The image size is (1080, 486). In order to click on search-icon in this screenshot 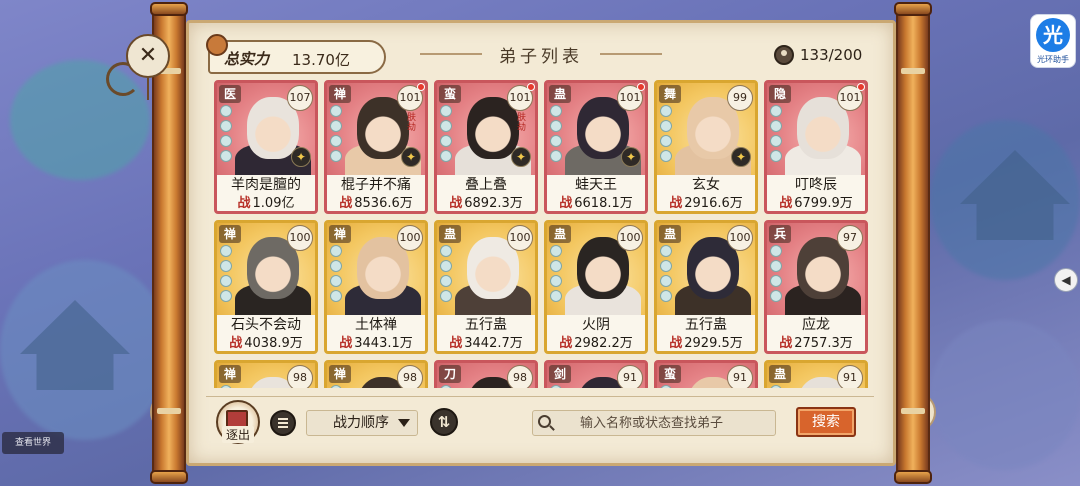, I will do `click(544, 421)`.